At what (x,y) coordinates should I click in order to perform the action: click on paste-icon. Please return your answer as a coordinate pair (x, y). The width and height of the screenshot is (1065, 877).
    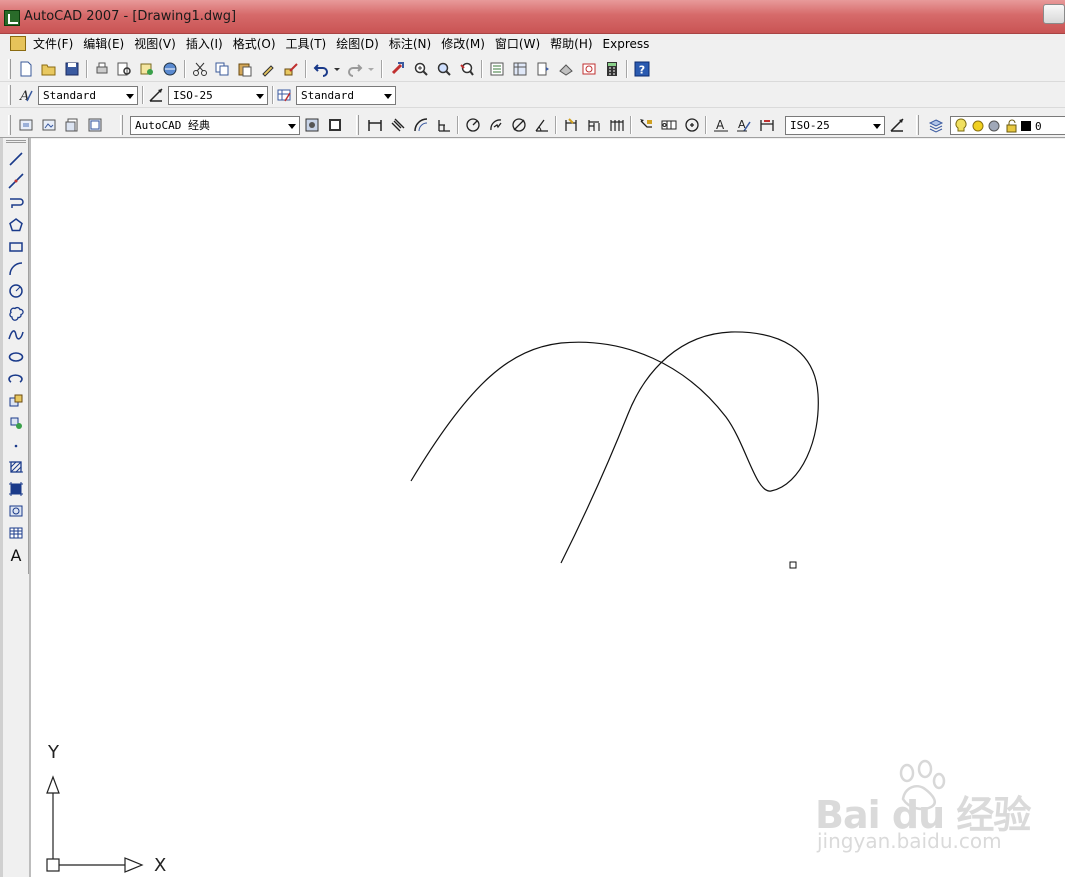
    Looking at the image, I should click on (245, 69).